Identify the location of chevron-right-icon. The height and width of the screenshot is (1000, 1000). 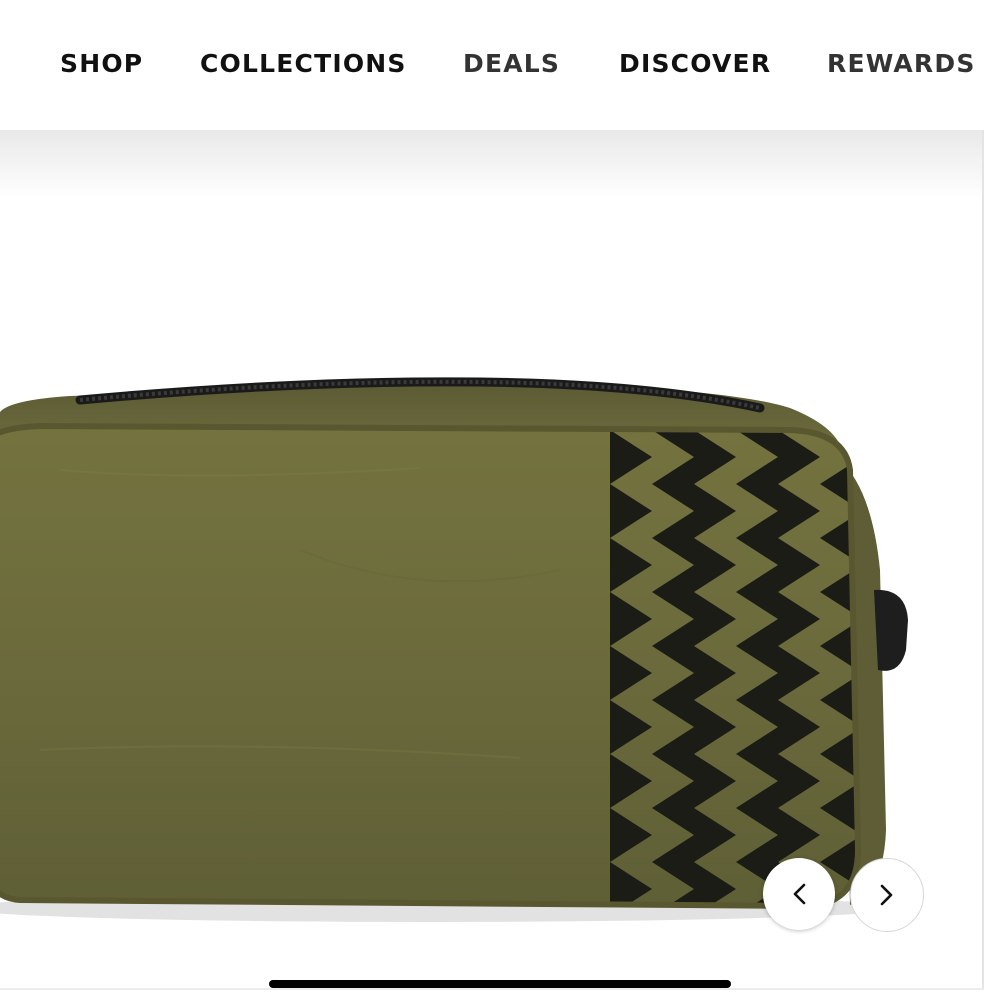
(886, 895).